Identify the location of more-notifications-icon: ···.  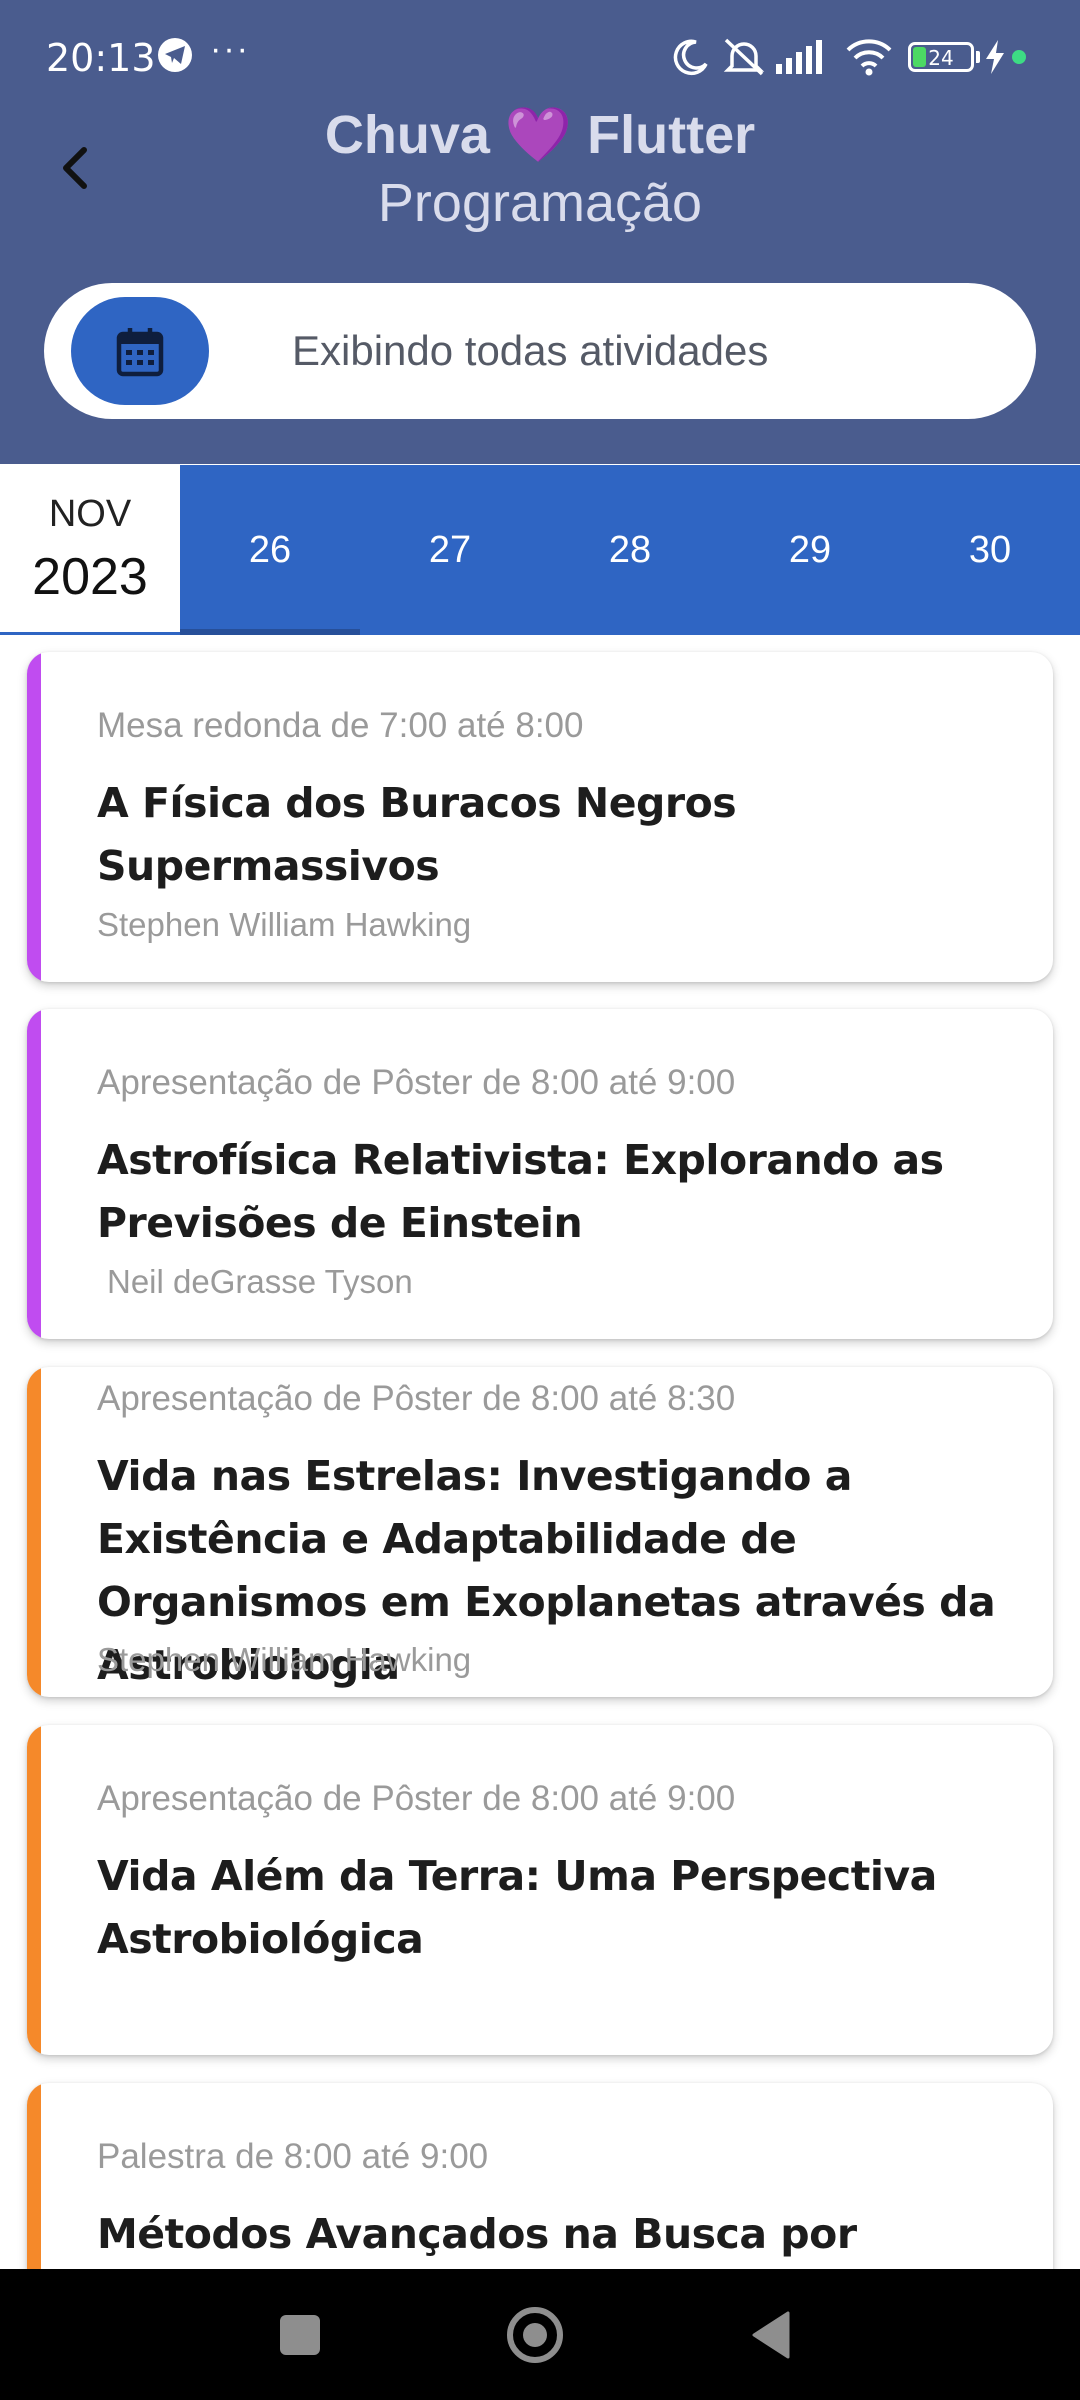
(230, 49).